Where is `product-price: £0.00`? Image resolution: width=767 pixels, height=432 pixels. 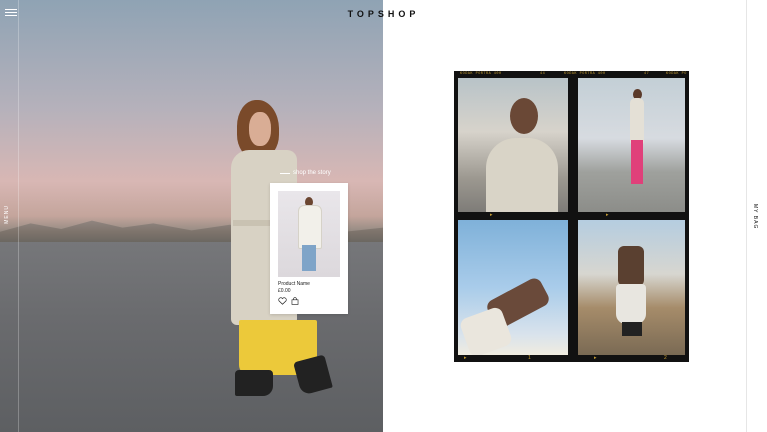 product-price: £0.00 is located at coordinates (284, 291).